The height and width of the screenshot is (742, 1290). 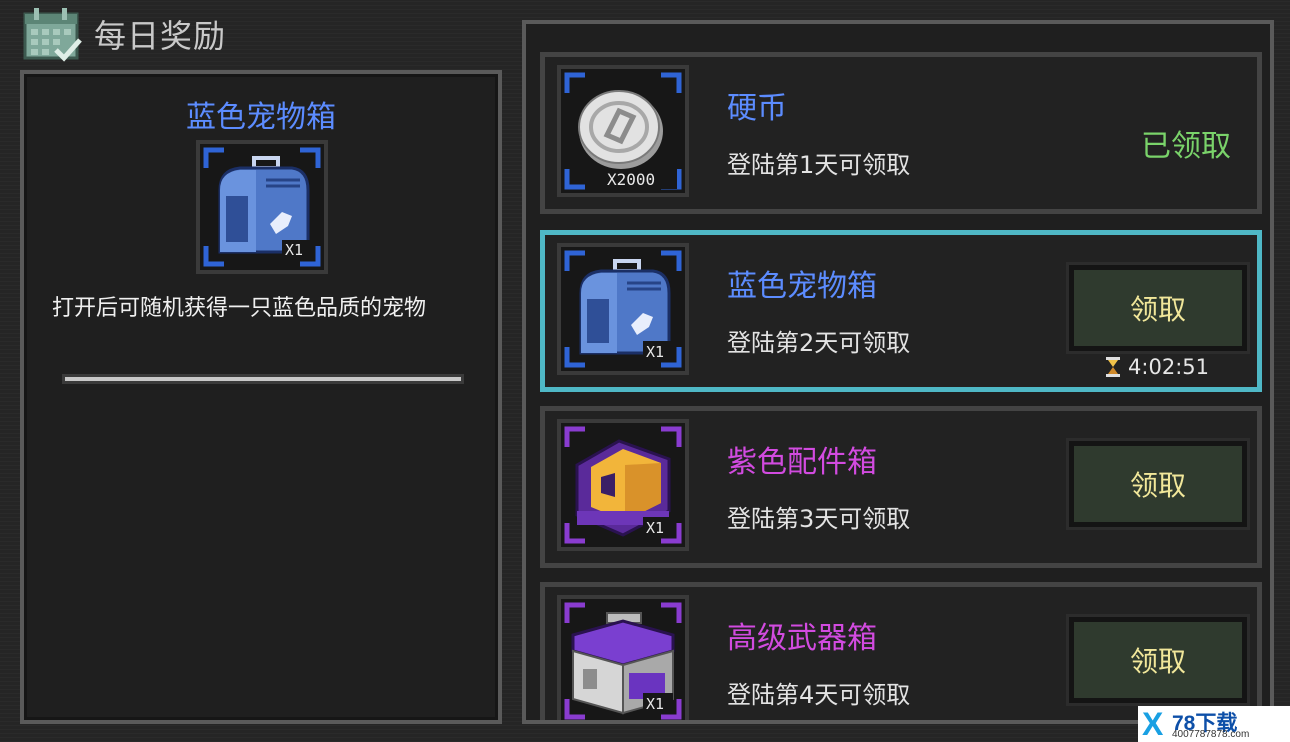 What do you see at coordinates (261, 117) in the screenshot?
I see `detail-title: 蓝色宠物箱` at bounding box center [261, 117].